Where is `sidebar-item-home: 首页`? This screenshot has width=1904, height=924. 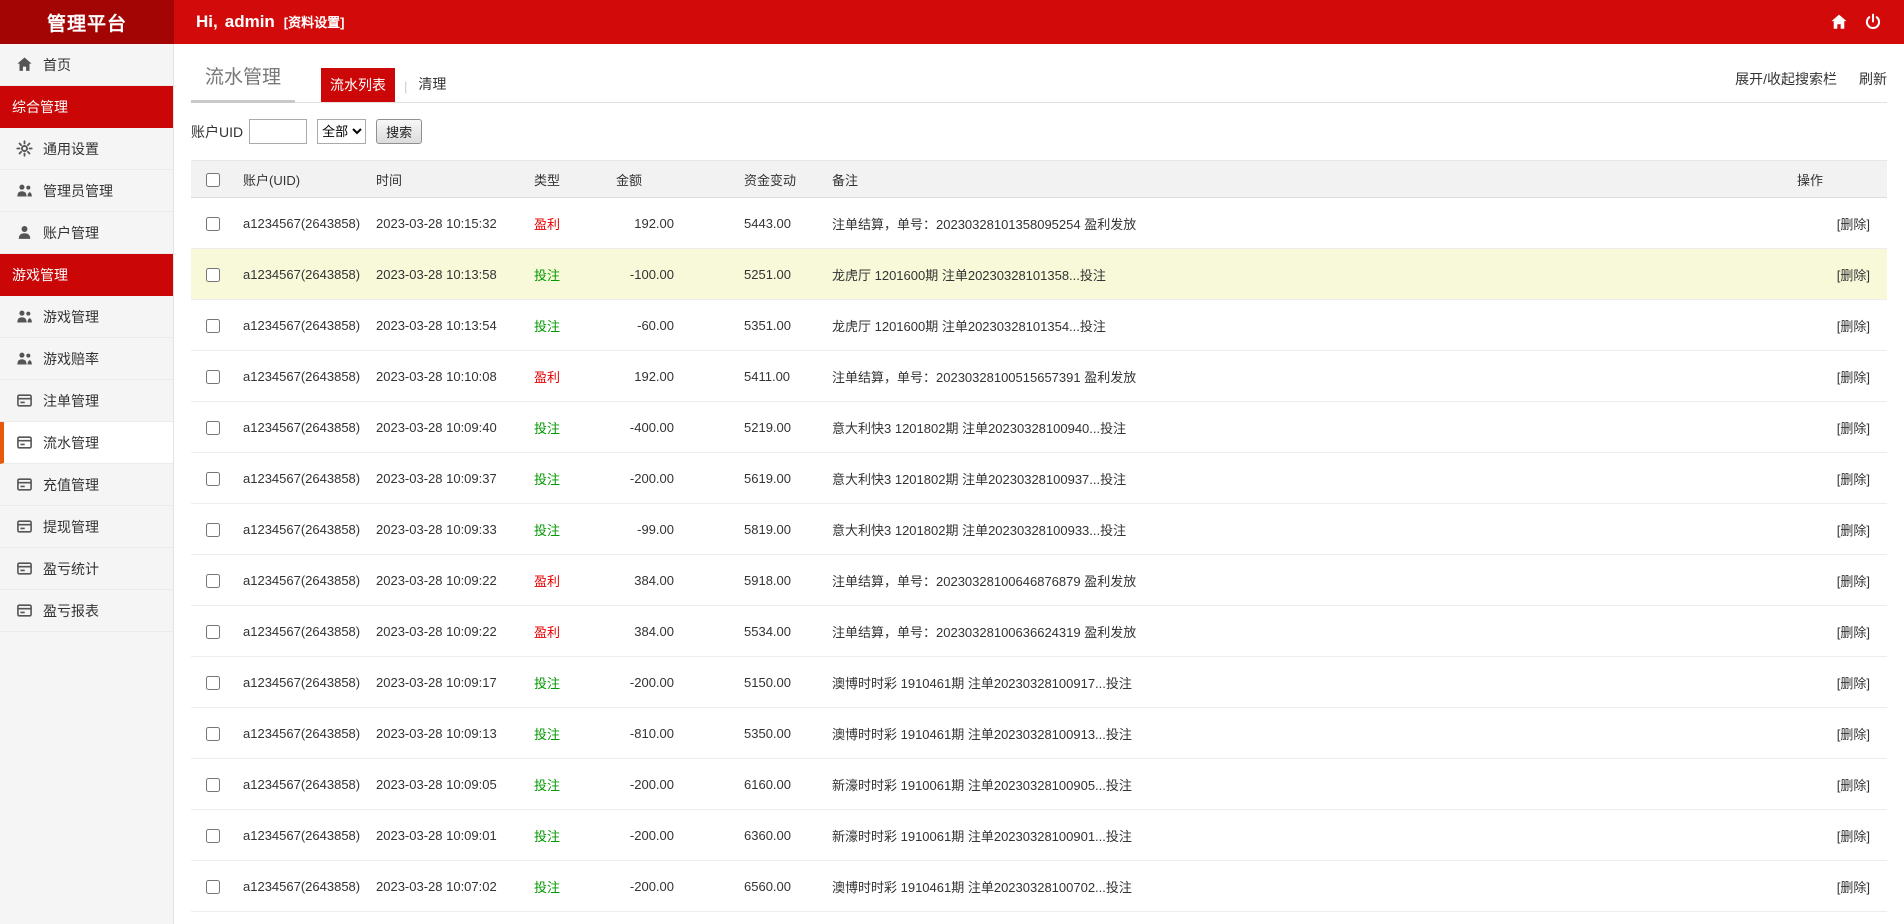 sidebar-item-home: 首页 is located at coordinates (86, 65).